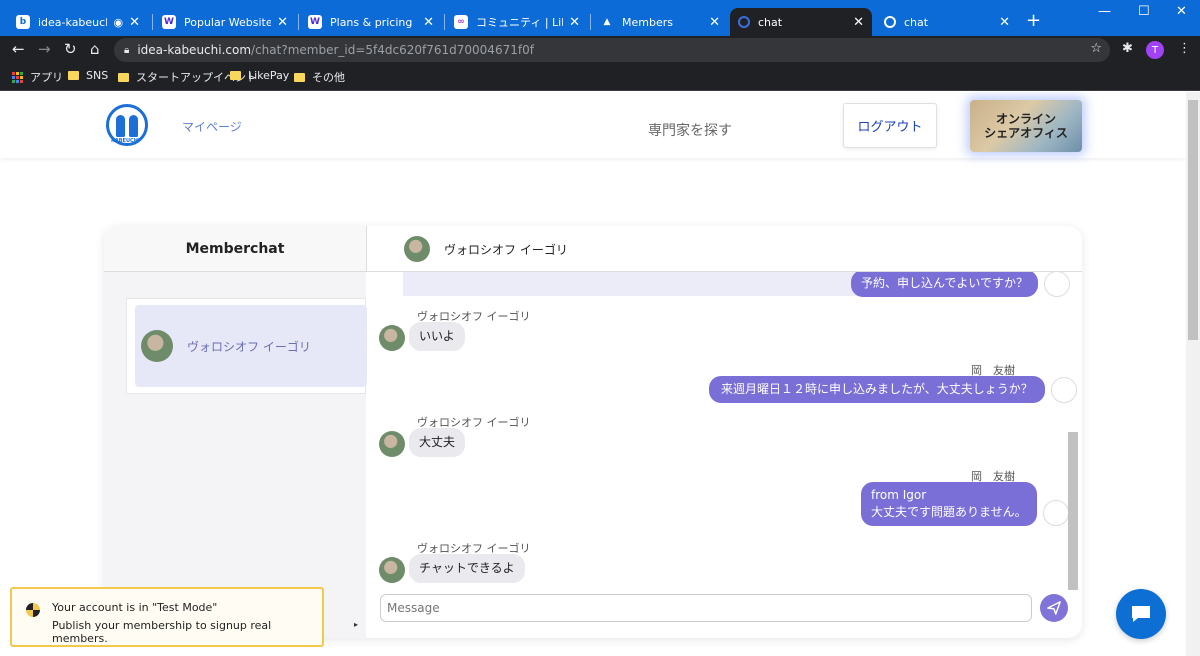  I want to click on tab-title: コミュニティ | LikePay.d, so click(519, 22).